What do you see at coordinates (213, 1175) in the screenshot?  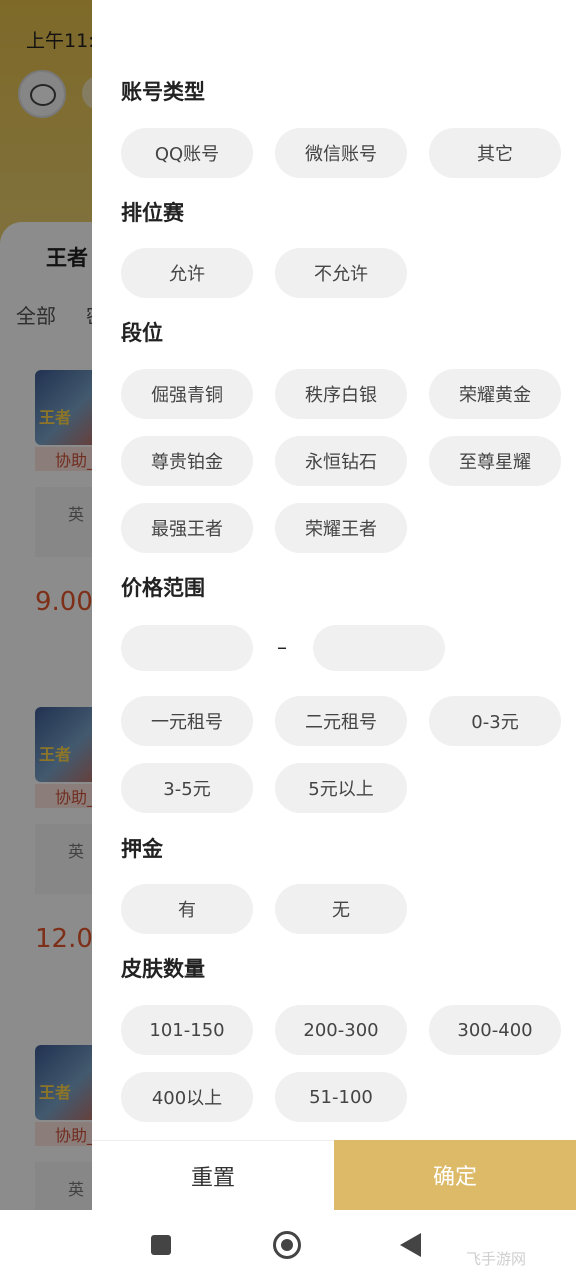 I see `reset-button: 重置` at bounding box center [213, 1175].